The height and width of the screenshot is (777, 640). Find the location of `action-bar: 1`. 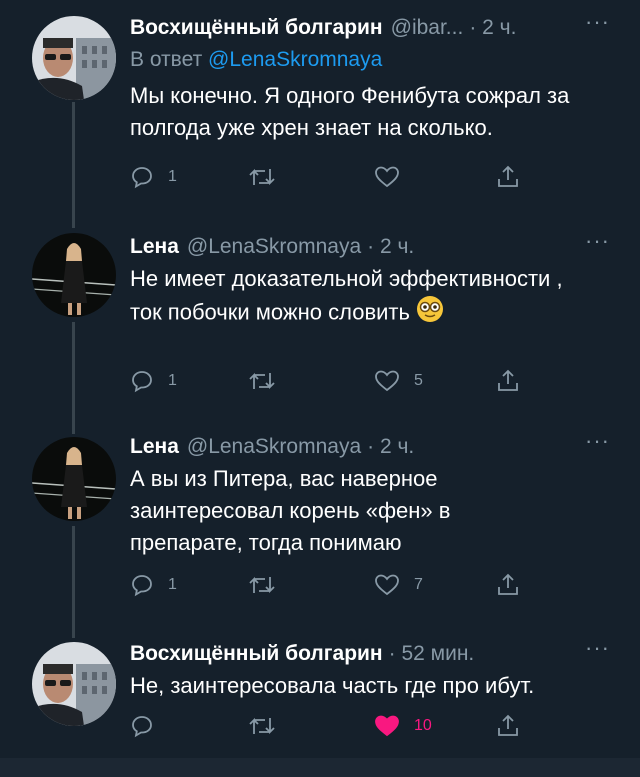

action-bar: 1 is located at coordinates (330, 180).